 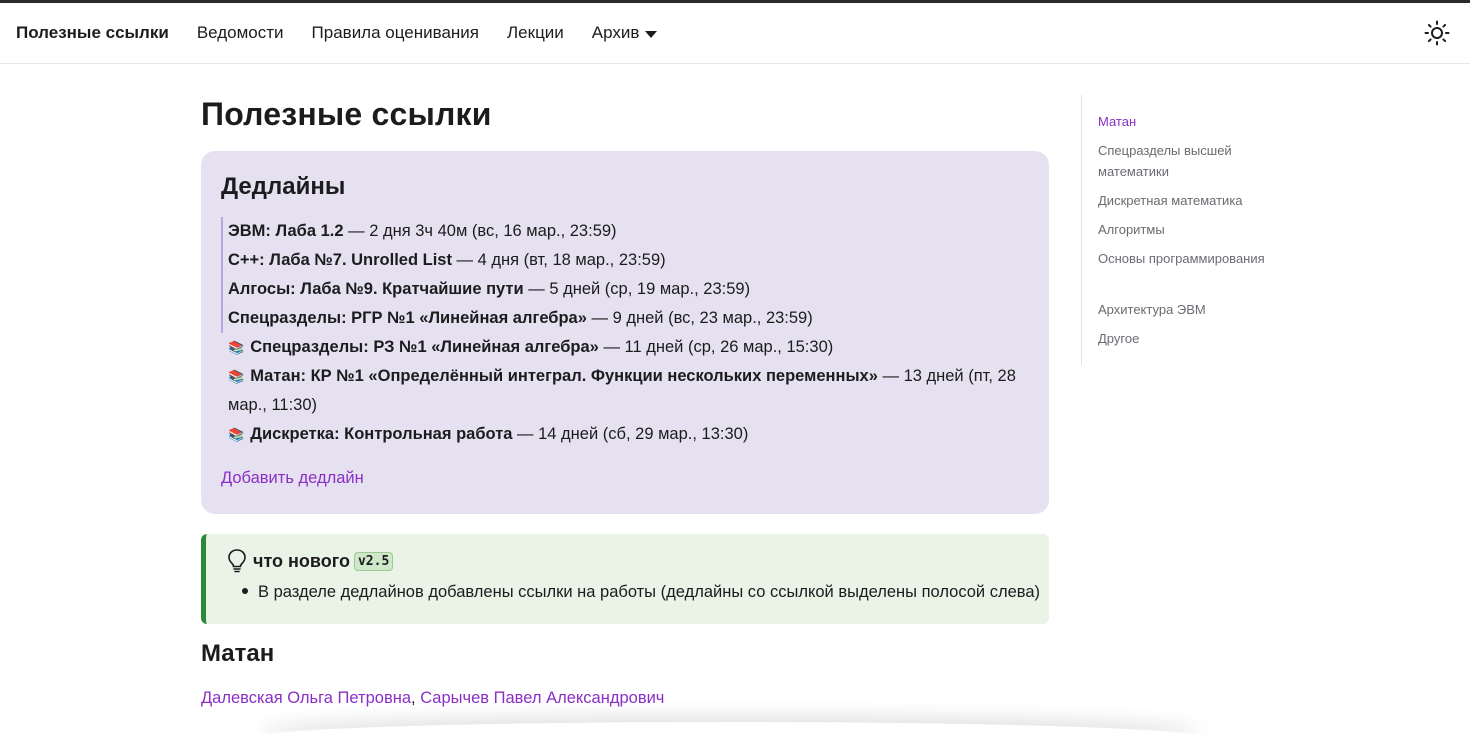 What do you see at coordinates (237, 561) in the screenshot?
I see `lightbulb-icon` at bounding box center [237, 561].